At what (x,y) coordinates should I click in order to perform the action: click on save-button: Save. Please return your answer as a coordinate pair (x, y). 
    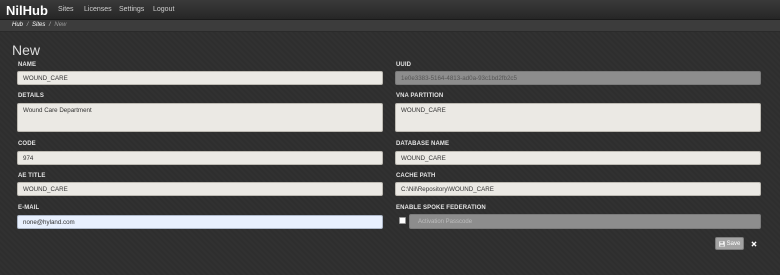
    Looking at the image, I should click on (729, 243).